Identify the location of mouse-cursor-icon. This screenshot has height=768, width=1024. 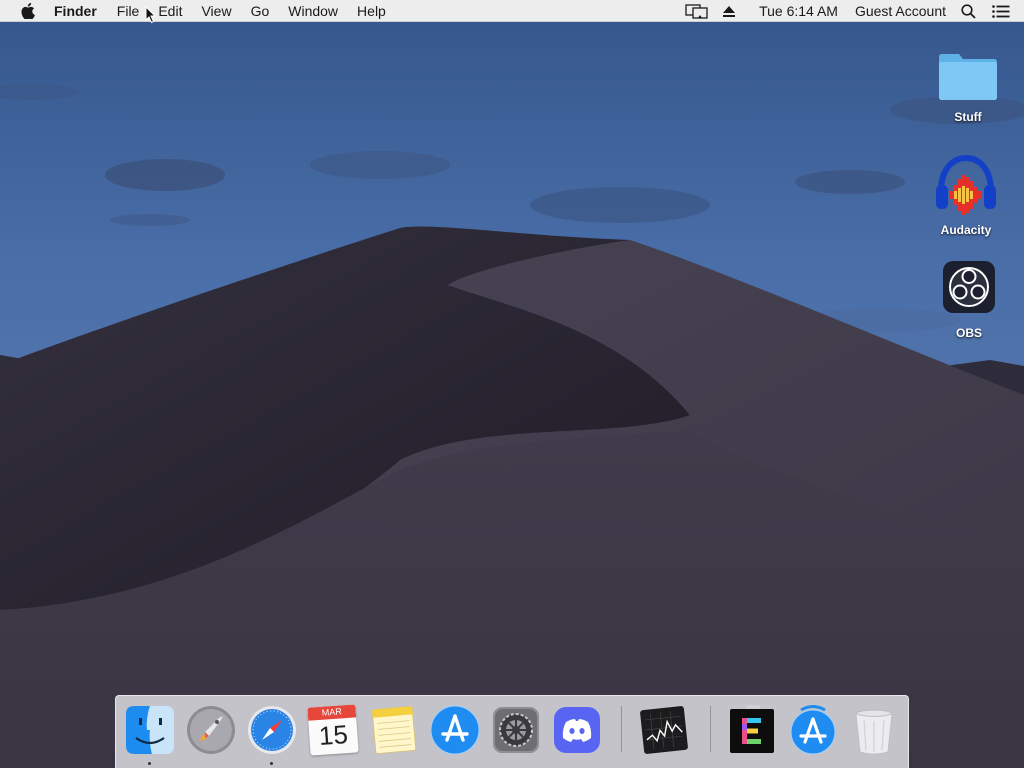
(151, 15).